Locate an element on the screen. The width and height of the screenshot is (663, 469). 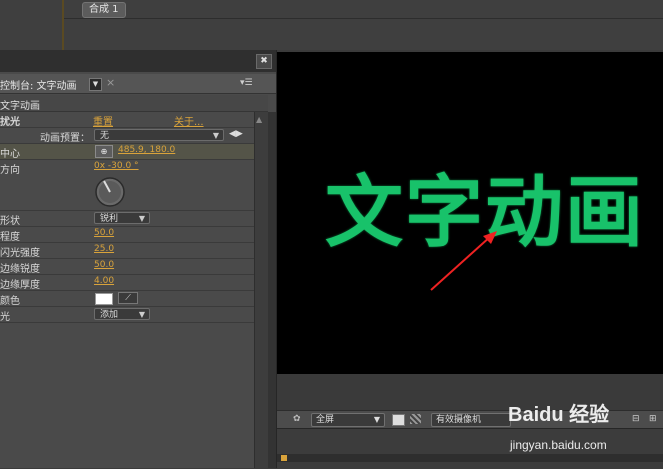
eyedropper-icon: ⟋ is located at coordinates (128, 298).